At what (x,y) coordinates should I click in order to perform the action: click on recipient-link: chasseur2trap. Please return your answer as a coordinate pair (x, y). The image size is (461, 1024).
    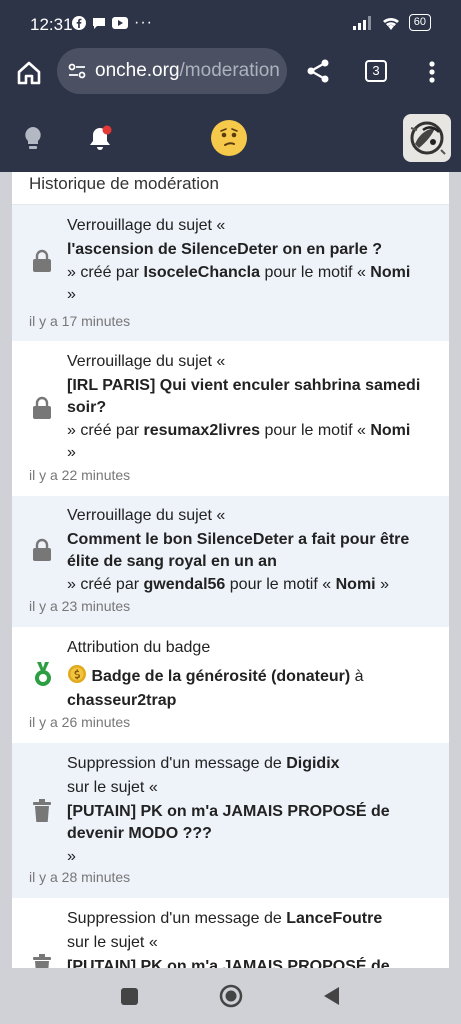
    Looking at the image, I should click on (251, 701).